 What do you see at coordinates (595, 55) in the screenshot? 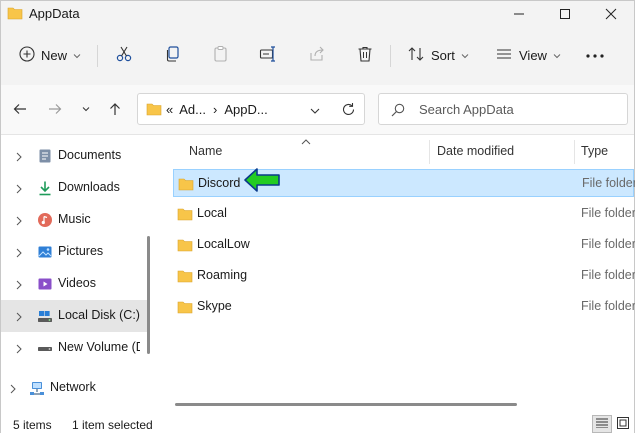
I see `more-options-button` at bounding box center [595, 55].